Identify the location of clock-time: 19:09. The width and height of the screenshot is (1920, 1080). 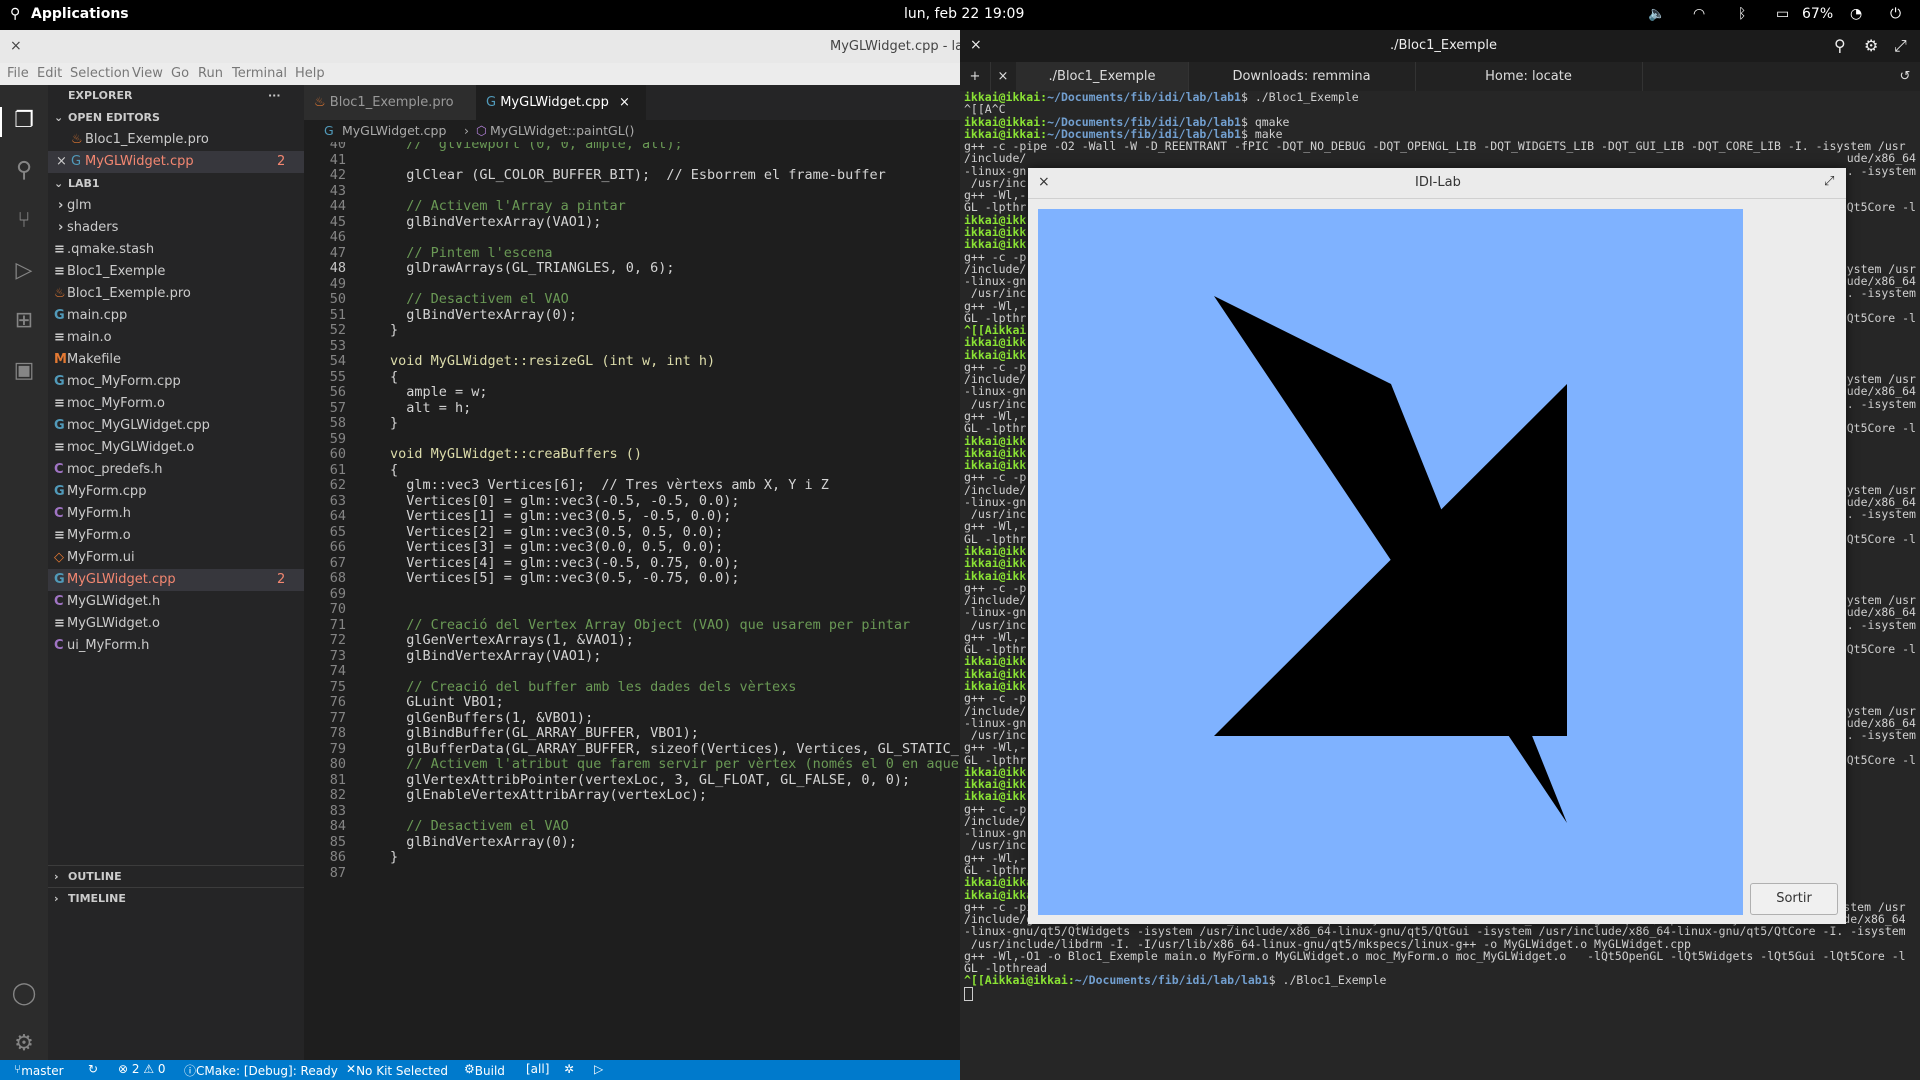
(1004, 14).